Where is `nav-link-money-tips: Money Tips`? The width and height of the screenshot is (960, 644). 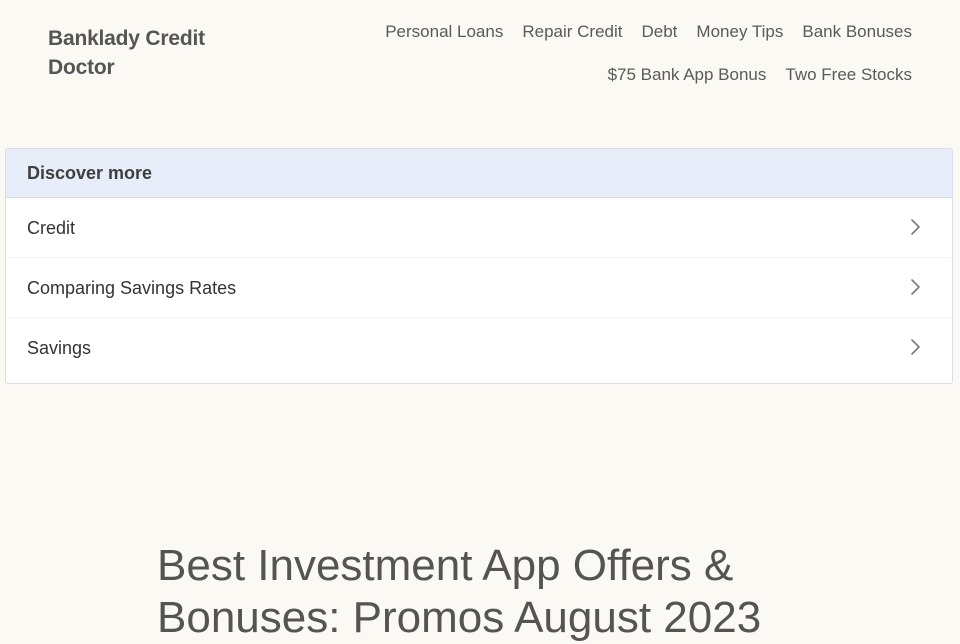
nav-link-money-tips: Money Tips is located at coordinates (739, 32).